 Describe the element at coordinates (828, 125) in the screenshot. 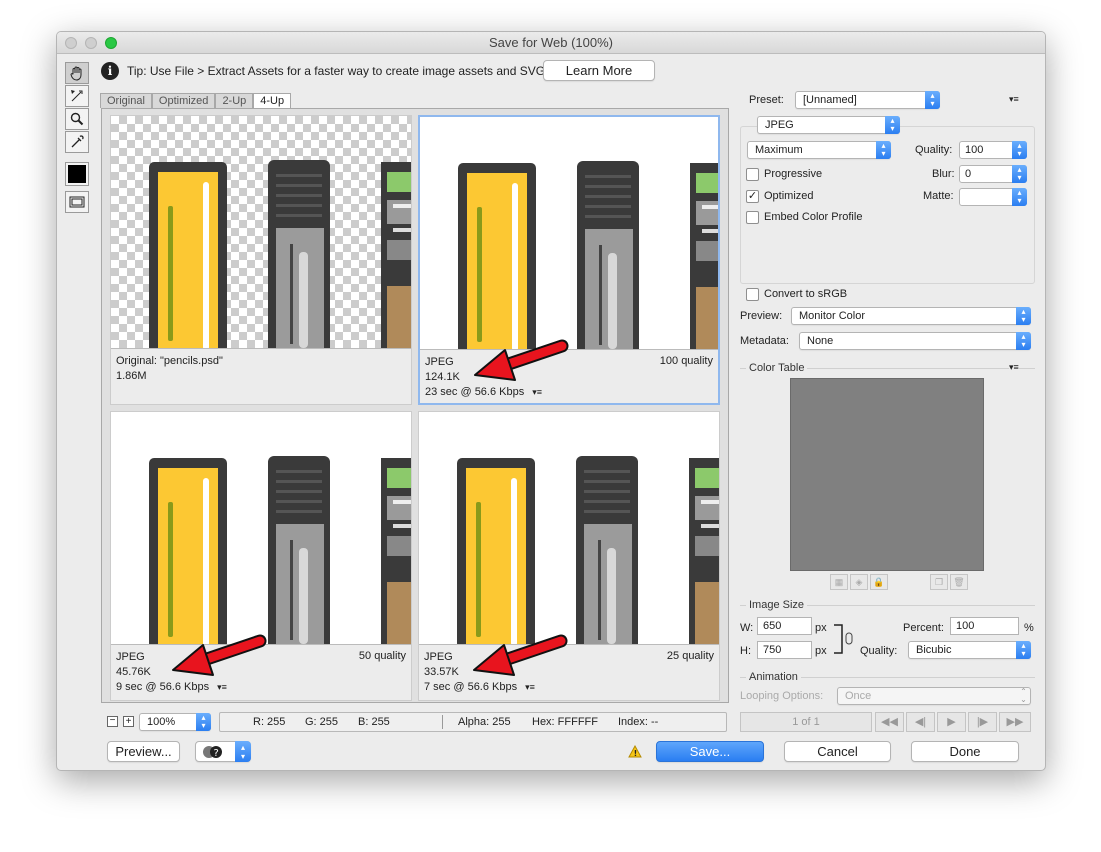

I see `file-format-select: JPEG ▴ ▾` at that location.